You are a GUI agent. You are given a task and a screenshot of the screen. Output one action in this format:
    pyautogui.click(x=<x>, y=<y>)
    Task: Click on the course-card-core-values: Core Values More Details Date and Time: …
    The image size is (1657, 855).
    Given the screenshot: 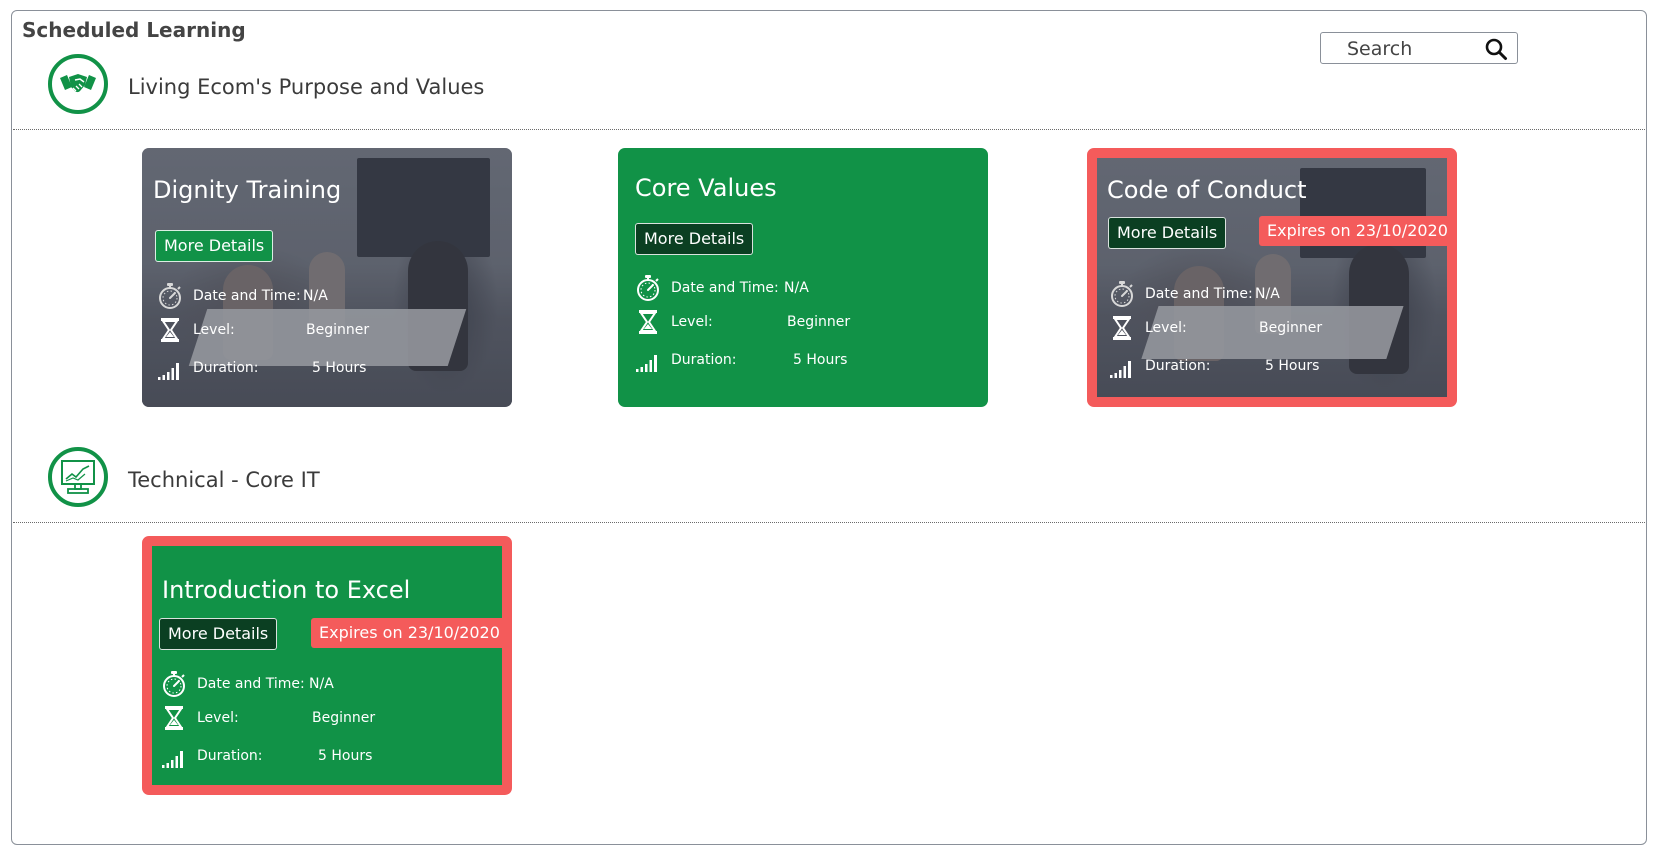 What is the action you would take?
    pyautogui.click(x=803, y=277)
    